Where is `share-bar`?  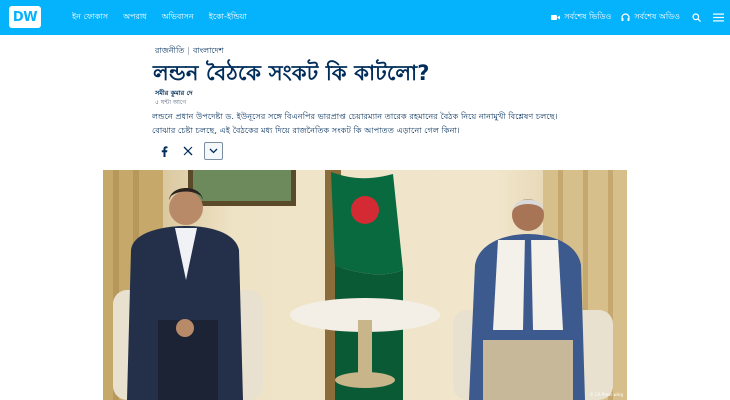 share-bar is located at coordinates (189, 151).